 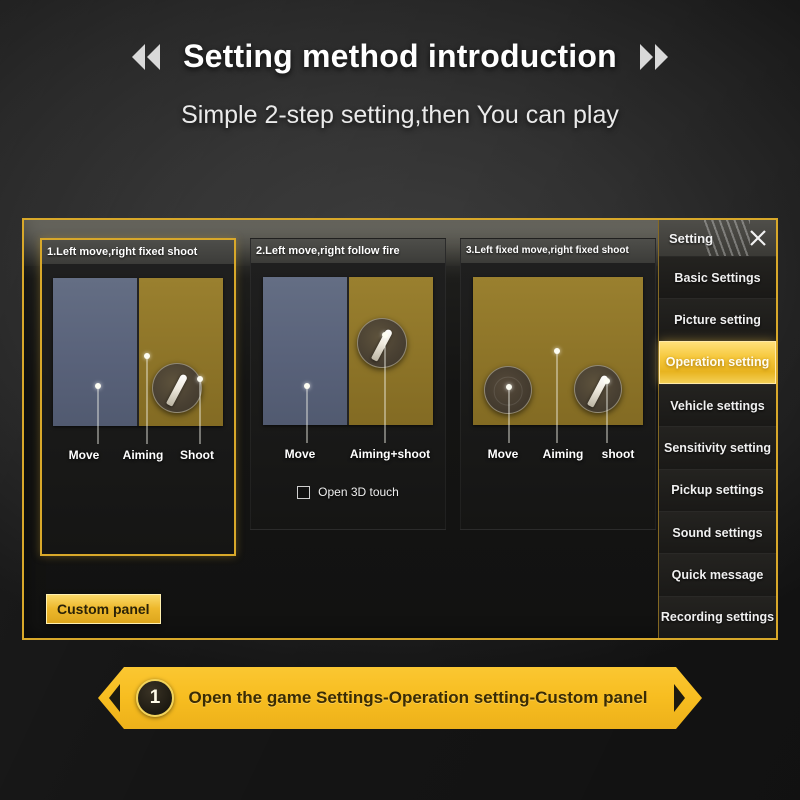 What do you see at coordinates (717, 277) in the screenshot?
I see `menu-item-basic-settings: Basic Settings` at bounding box center [717, 277].